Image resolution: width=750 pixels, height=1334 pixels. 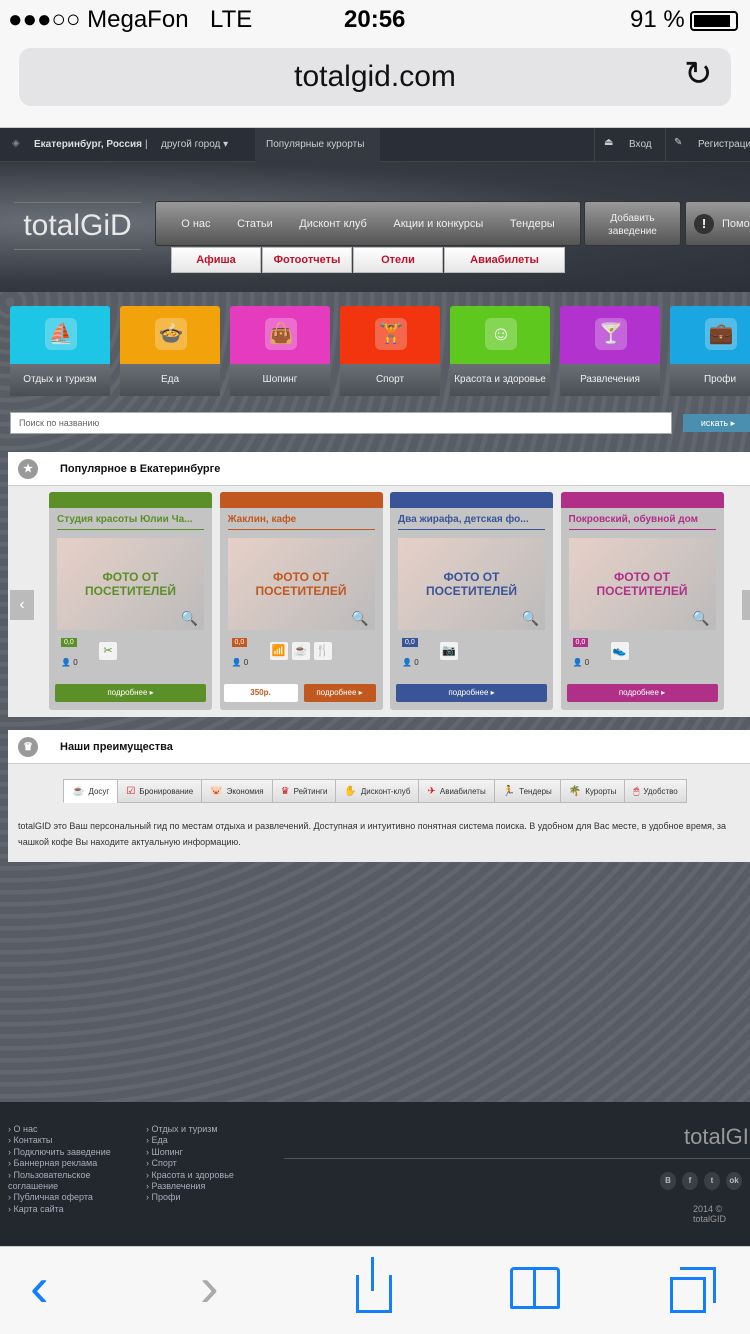 What do you see at coordinates (60, 352) in the screenshot?
I see `category-tile: ⛵ Отдых и туризм` at bounding box center [60, 352].